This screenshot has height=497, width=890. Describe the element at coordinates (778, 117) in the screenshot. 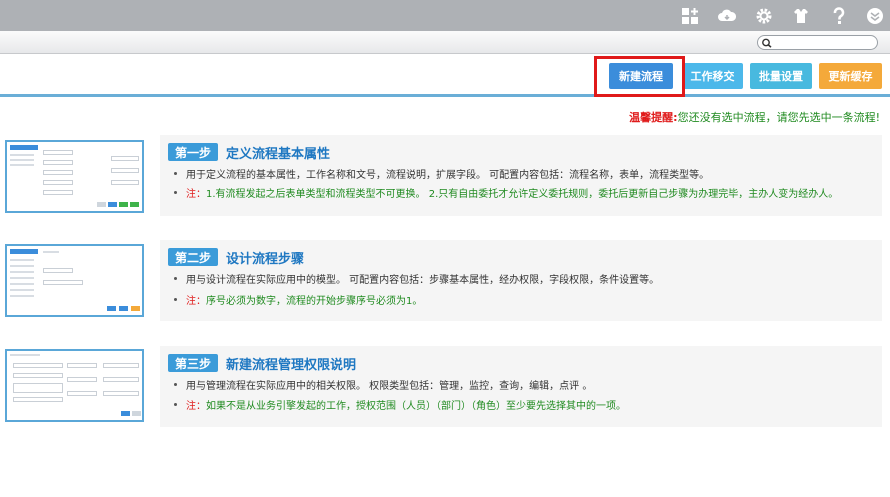

I see `warning-text: 您还没有选中流程，请您先选中一条流程!` at that location.